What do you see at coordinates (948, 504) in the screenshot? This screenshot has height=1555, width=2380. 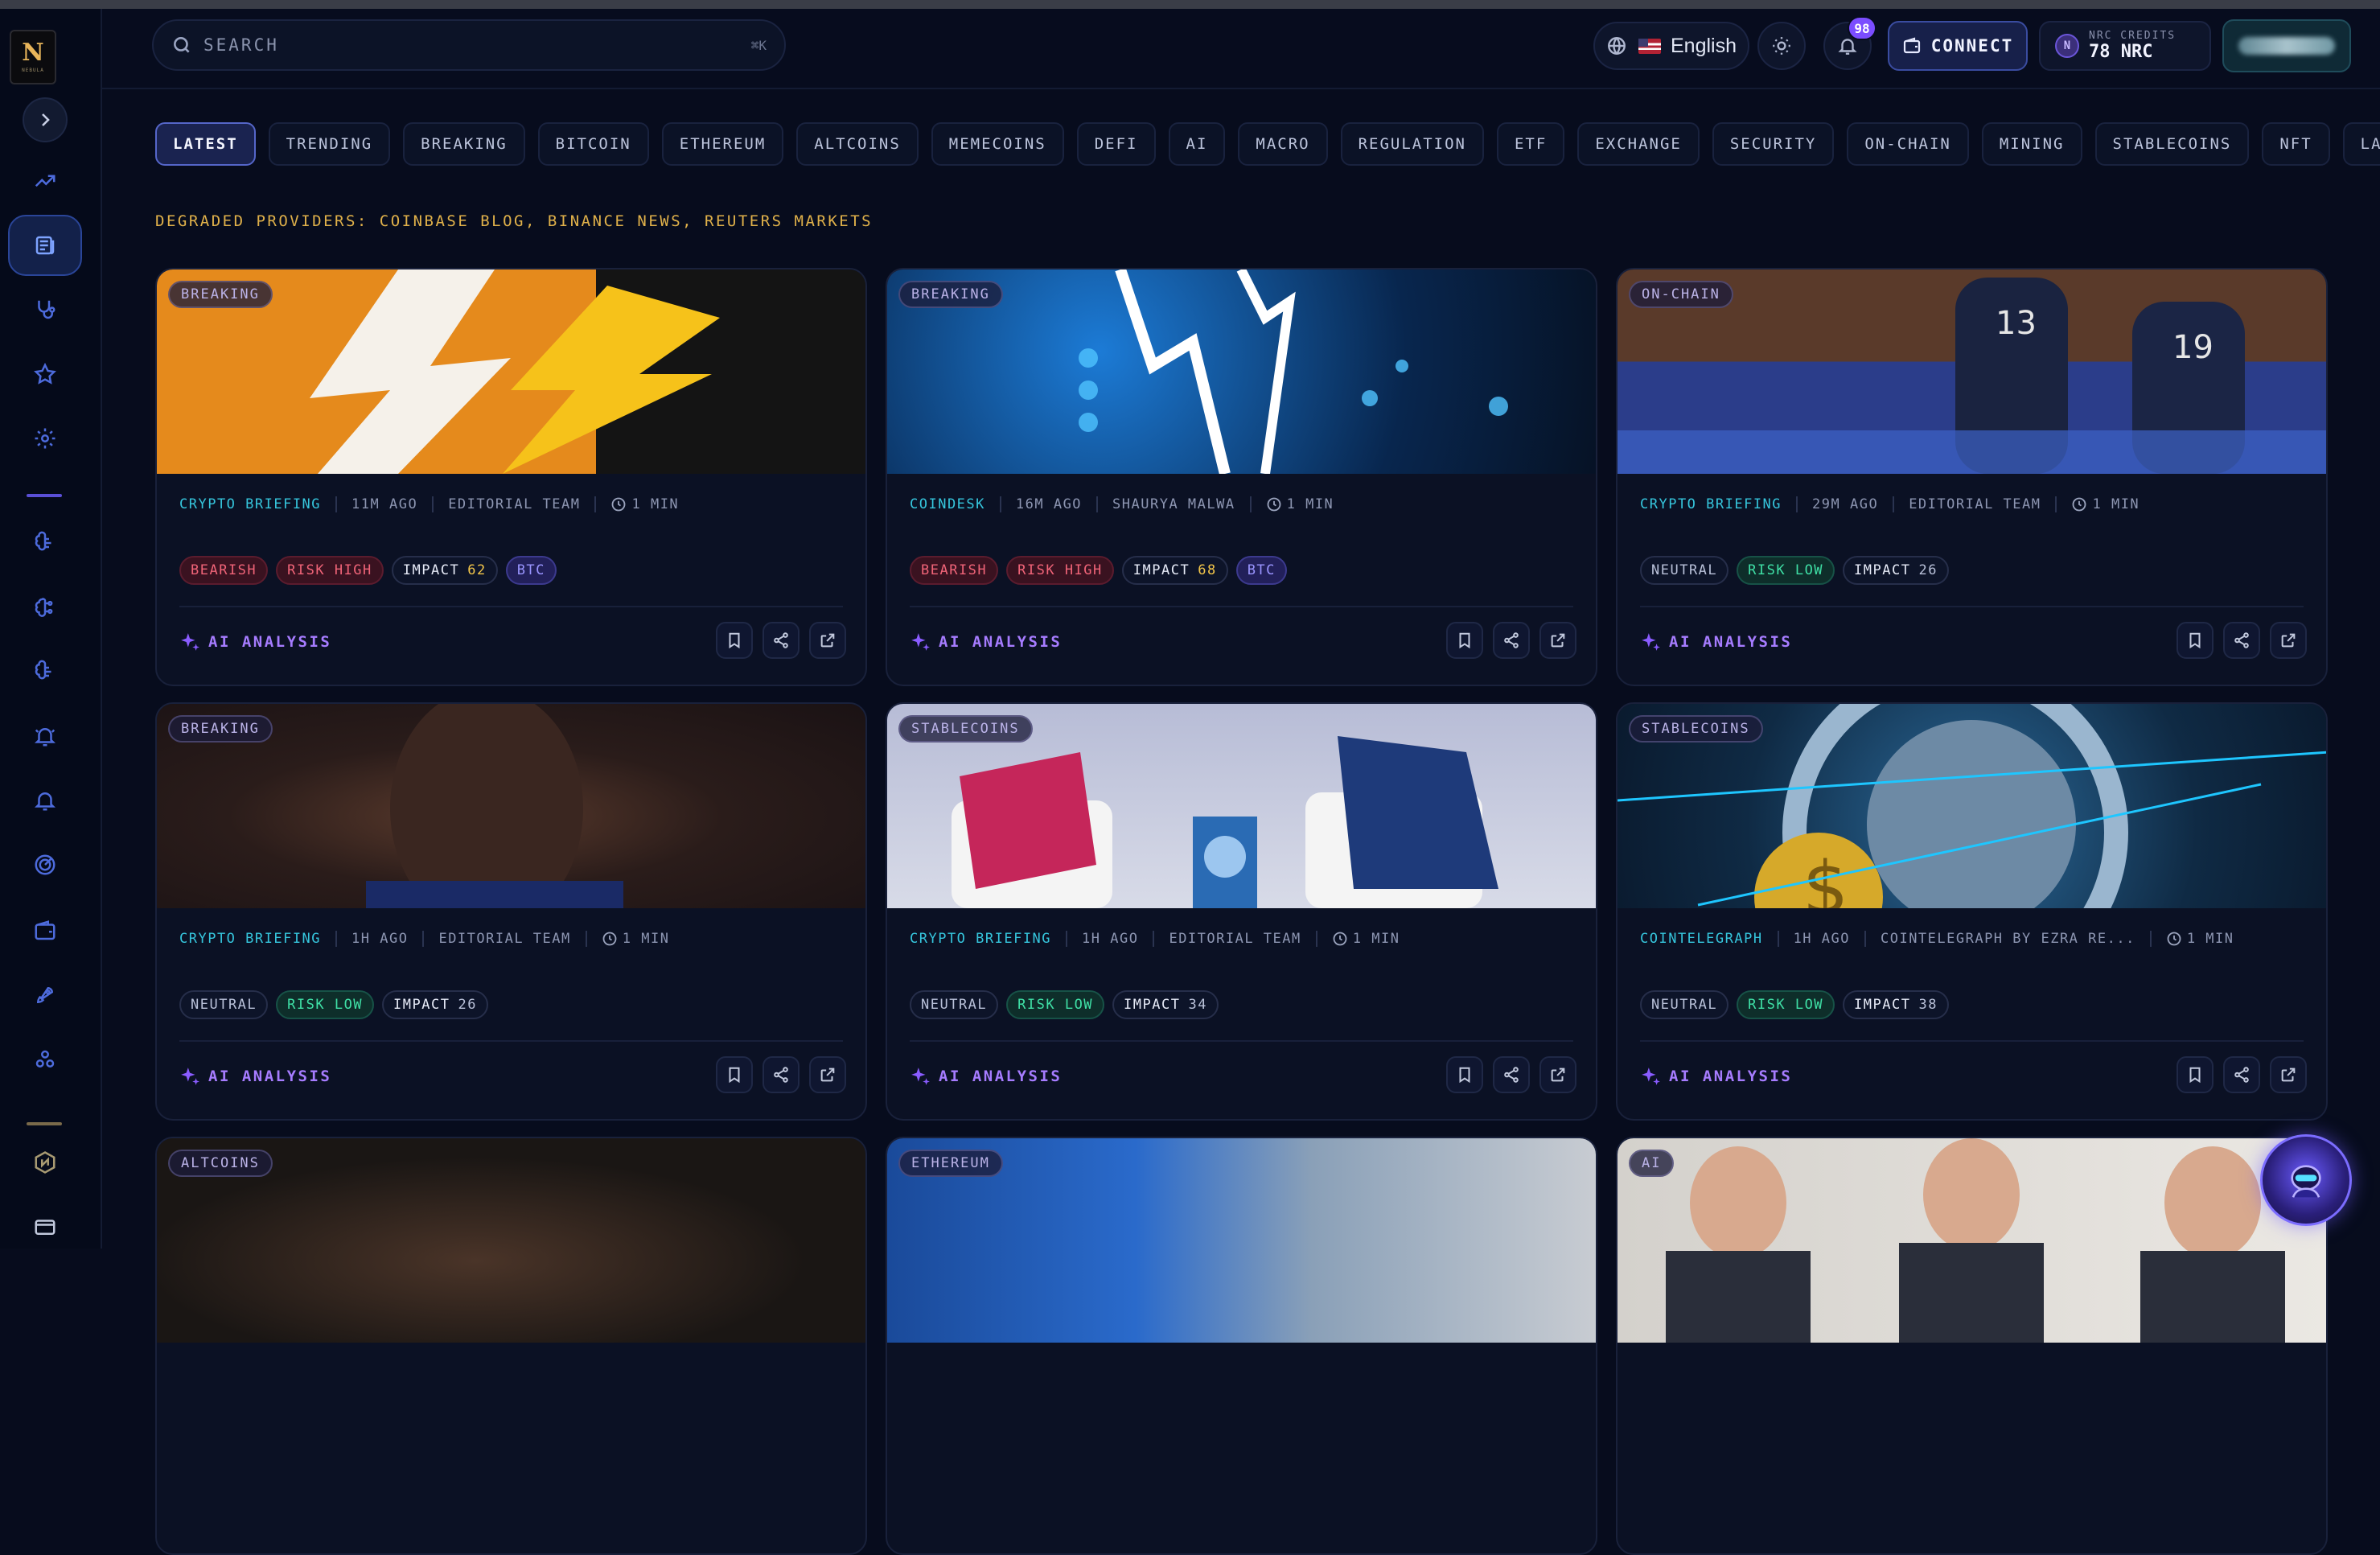 I see `source-link: COINDESK` at bounding box center [948, 504].